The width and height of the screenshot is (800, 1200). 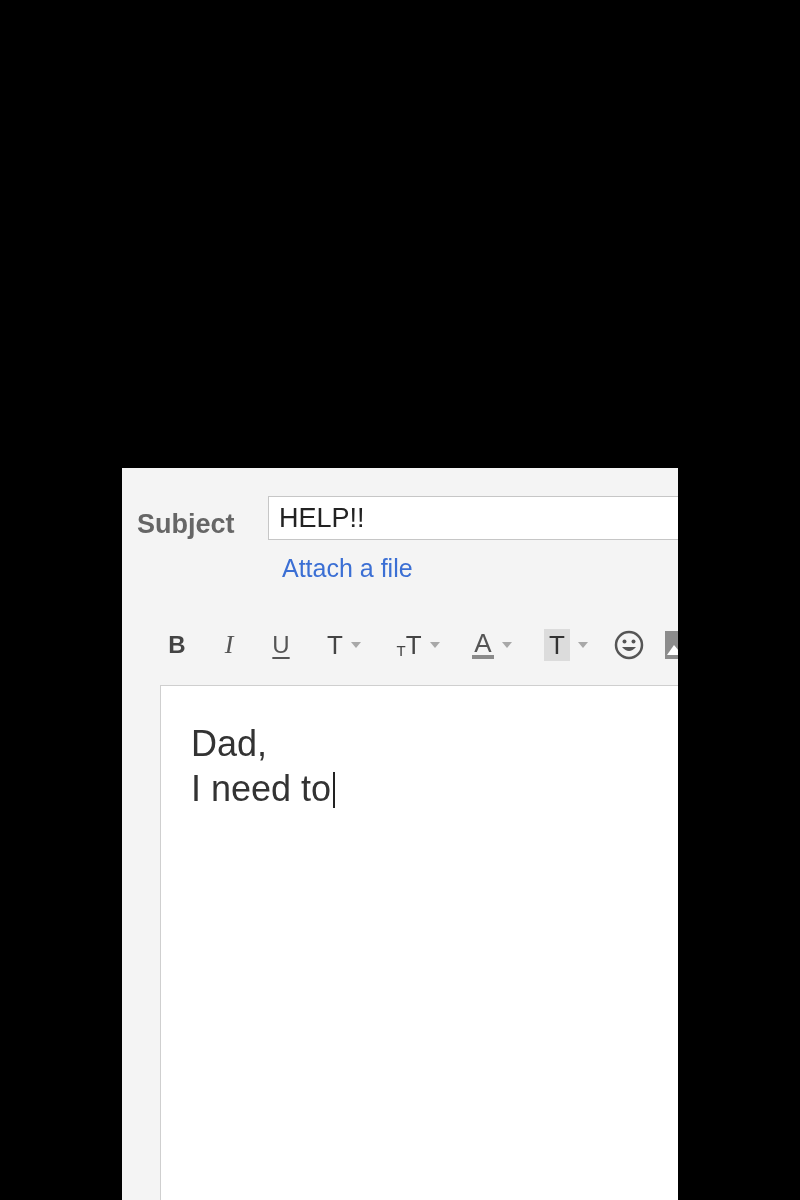 I want to click on message-line: I need to, so click(x=261, y=789).